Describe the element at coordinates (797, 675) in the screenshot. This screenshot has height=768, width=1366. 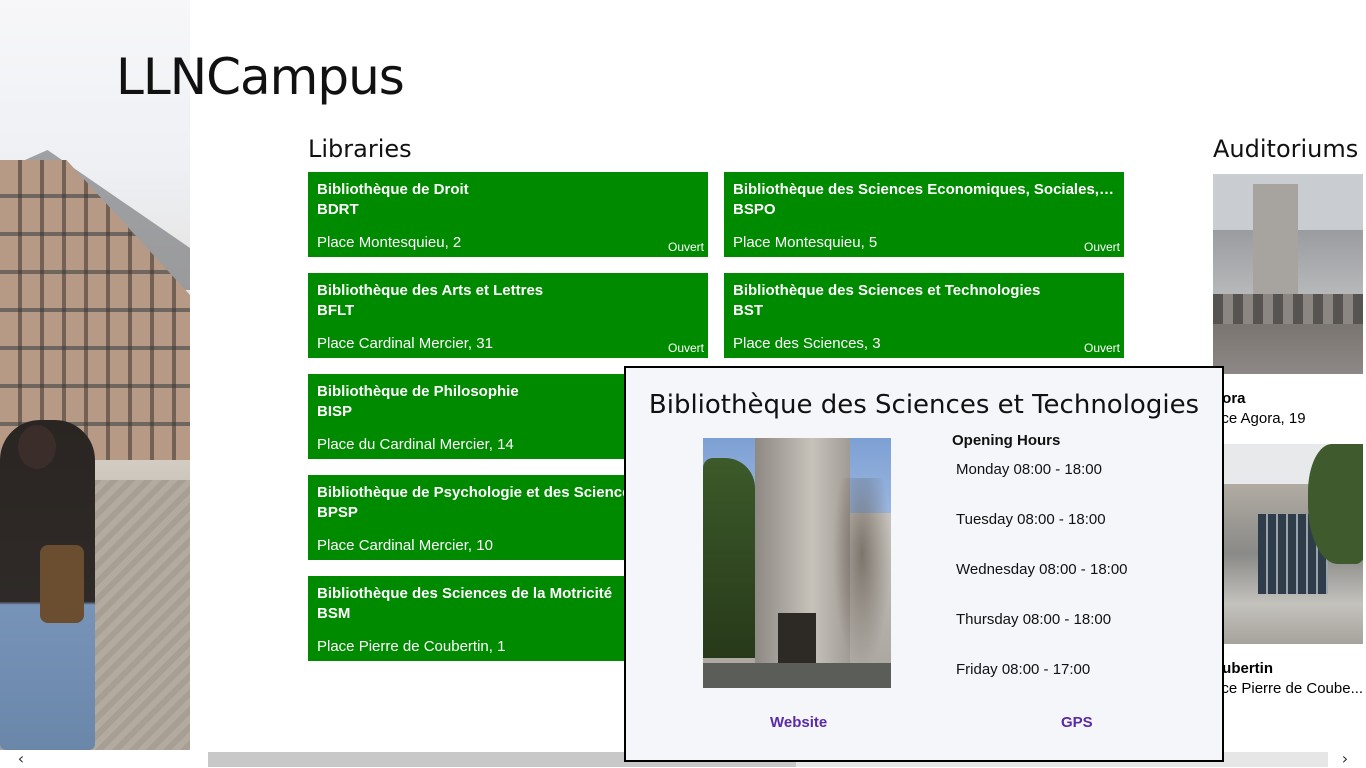
I see `photo-ground` at that location.